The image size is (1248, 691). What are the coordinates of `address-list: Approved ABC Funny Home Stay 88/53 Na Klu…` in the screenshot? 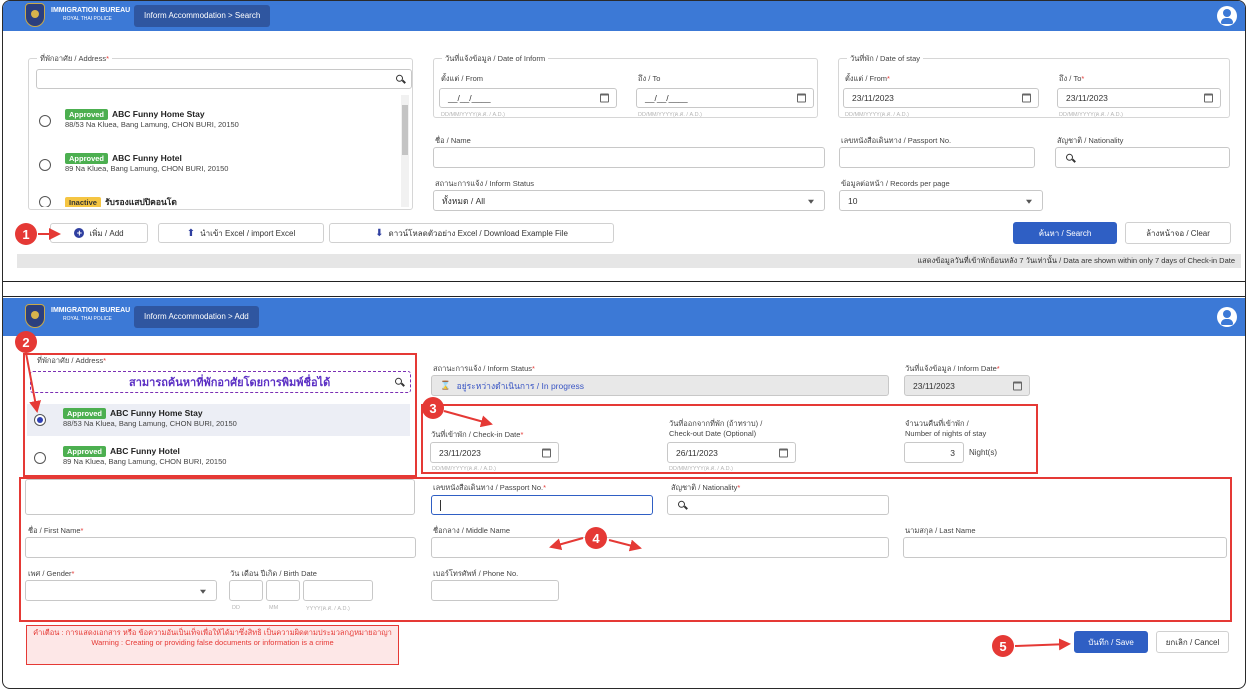 It's located at (222, 152).